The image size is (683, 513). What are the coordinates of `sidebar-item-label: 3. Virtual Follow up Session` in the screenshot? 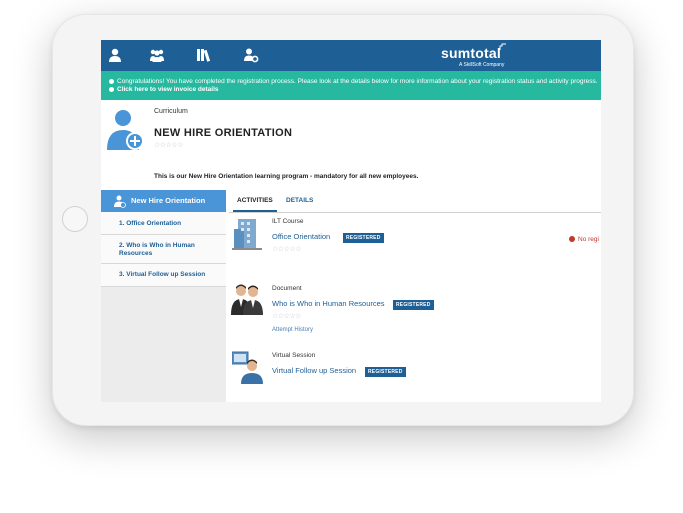 It's located at (162, 274).